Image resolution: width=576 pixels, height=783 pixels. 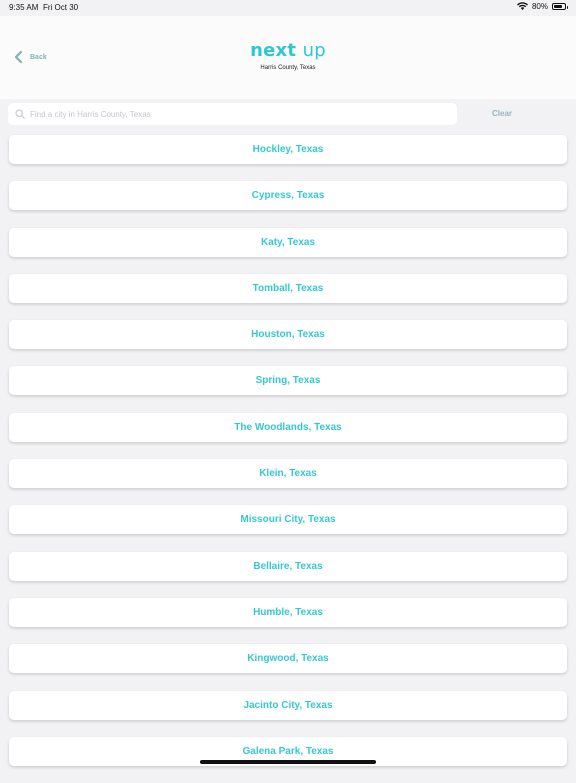 I want to click on wifi-icon, so click(x=522, y=6).